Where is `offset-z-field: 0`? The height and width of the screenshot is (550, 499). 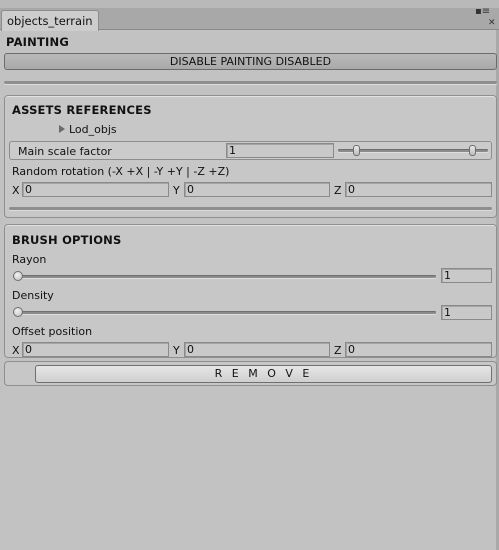
offset-z-field: 0 is located at coordinates (418, 349).